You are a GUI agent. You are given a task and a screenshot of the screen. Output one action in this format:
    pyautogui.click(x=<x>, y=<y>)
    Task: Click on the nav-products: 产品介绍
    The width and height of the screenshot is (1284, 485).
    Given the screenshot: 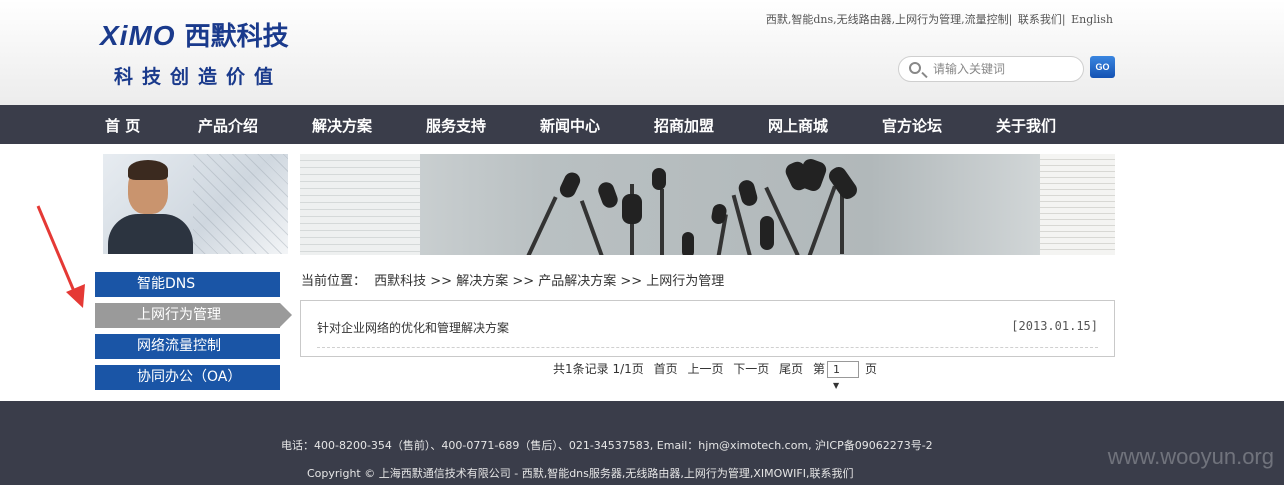 What is the action you would take?
    pyautogui.click(x=228, y=125)
    